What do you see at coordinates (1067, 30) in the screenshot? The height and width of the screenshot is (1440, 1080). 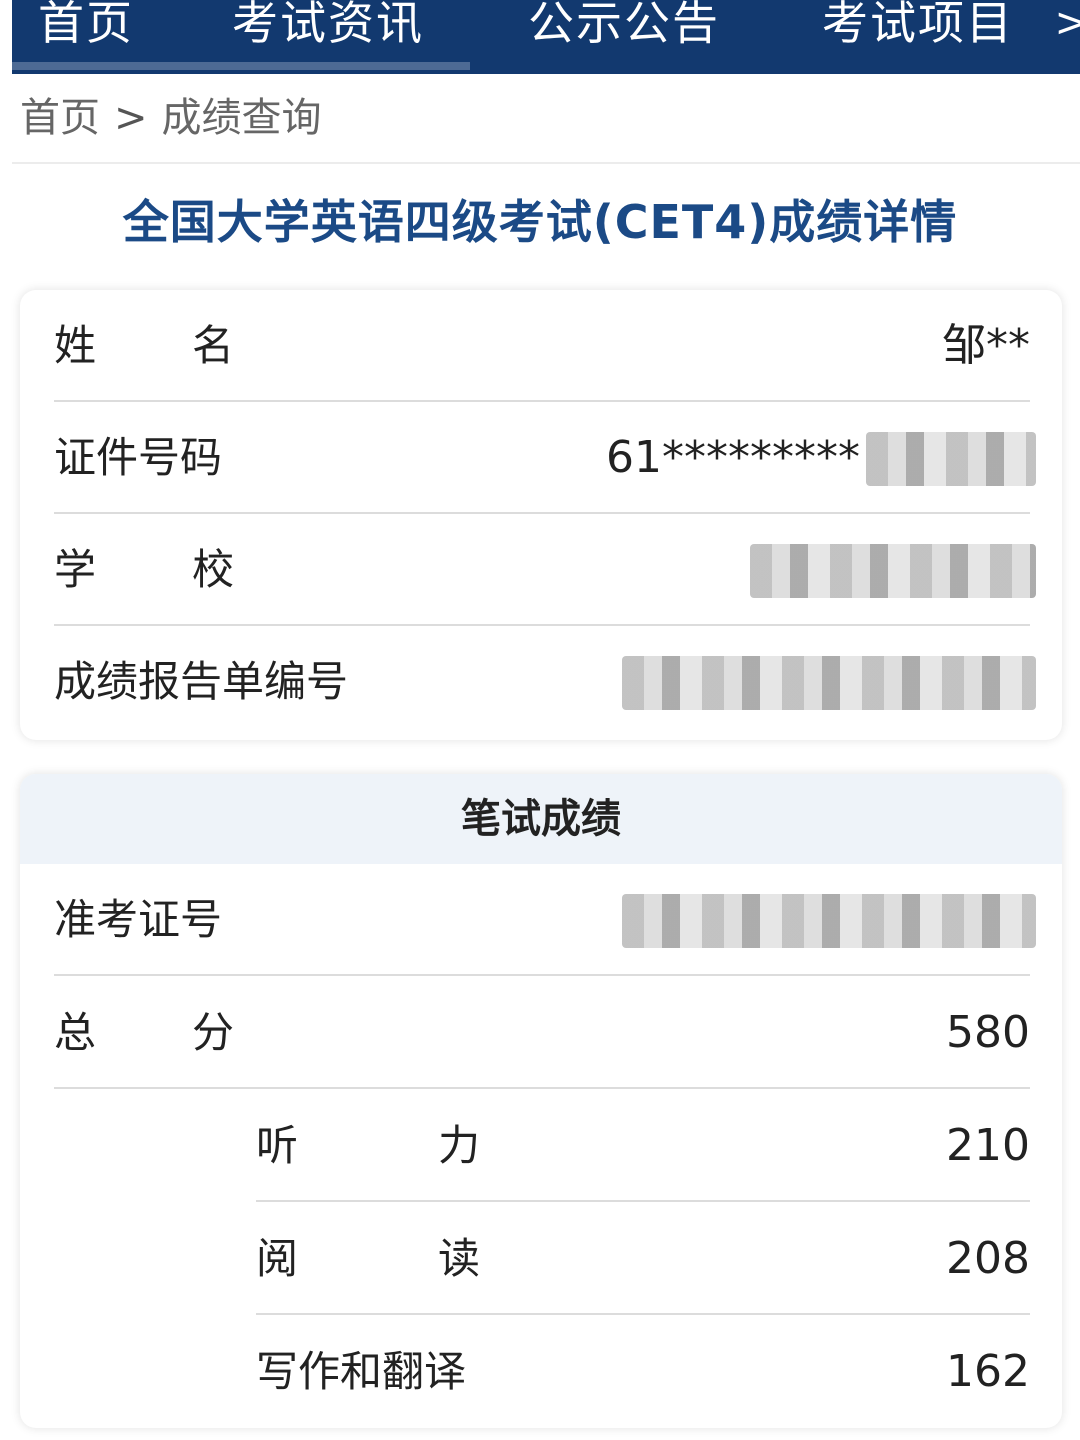 I see `nav-more-chevron-icon: >` at bounding box center [1067, 30].